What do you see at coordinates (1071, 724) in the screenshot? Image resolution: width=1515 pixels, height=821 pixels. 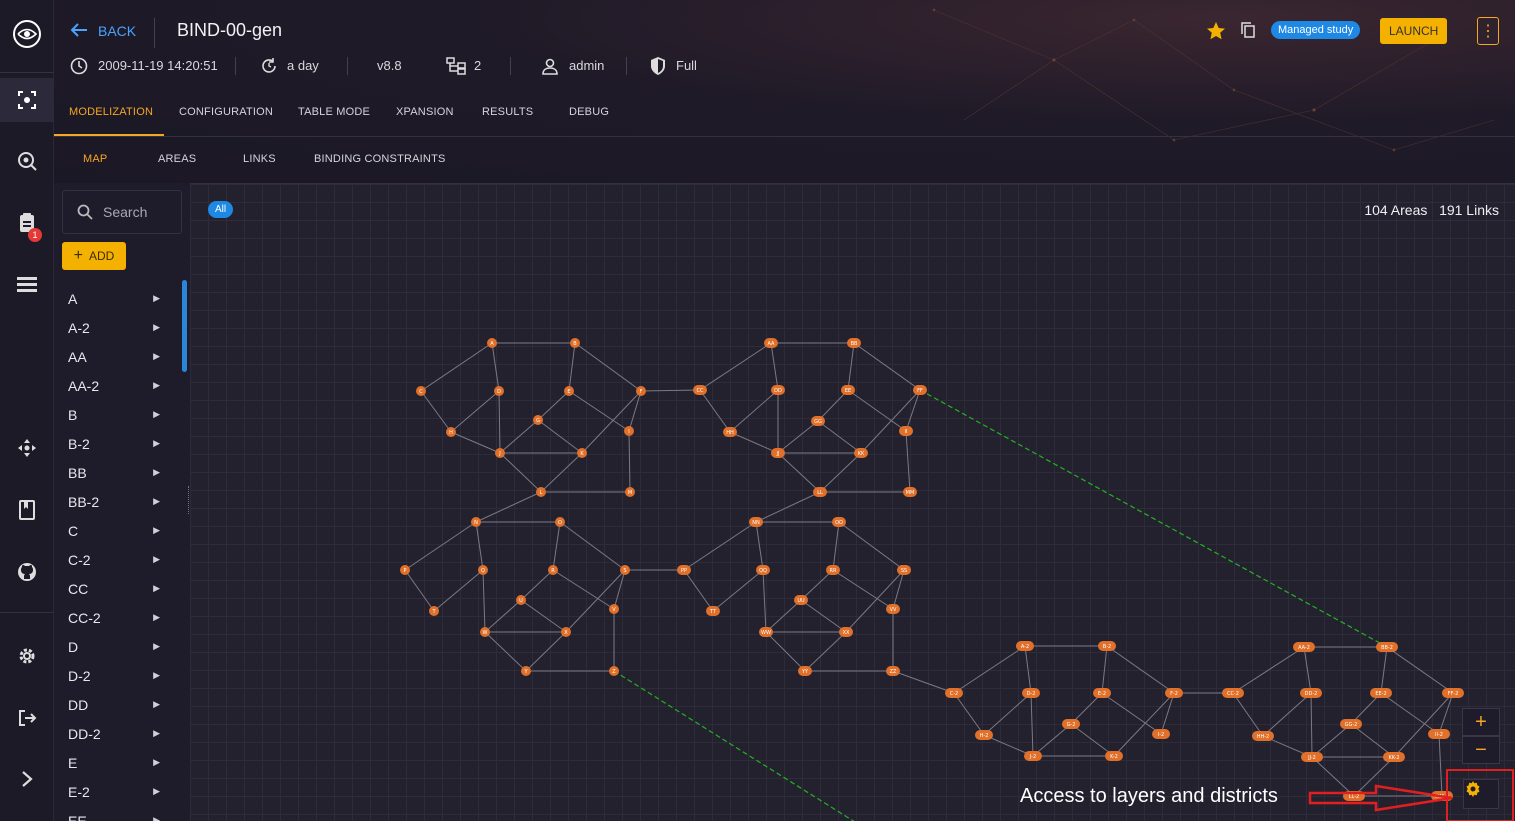 I see `map-node: G-2` at bounding box center [1071, 724].